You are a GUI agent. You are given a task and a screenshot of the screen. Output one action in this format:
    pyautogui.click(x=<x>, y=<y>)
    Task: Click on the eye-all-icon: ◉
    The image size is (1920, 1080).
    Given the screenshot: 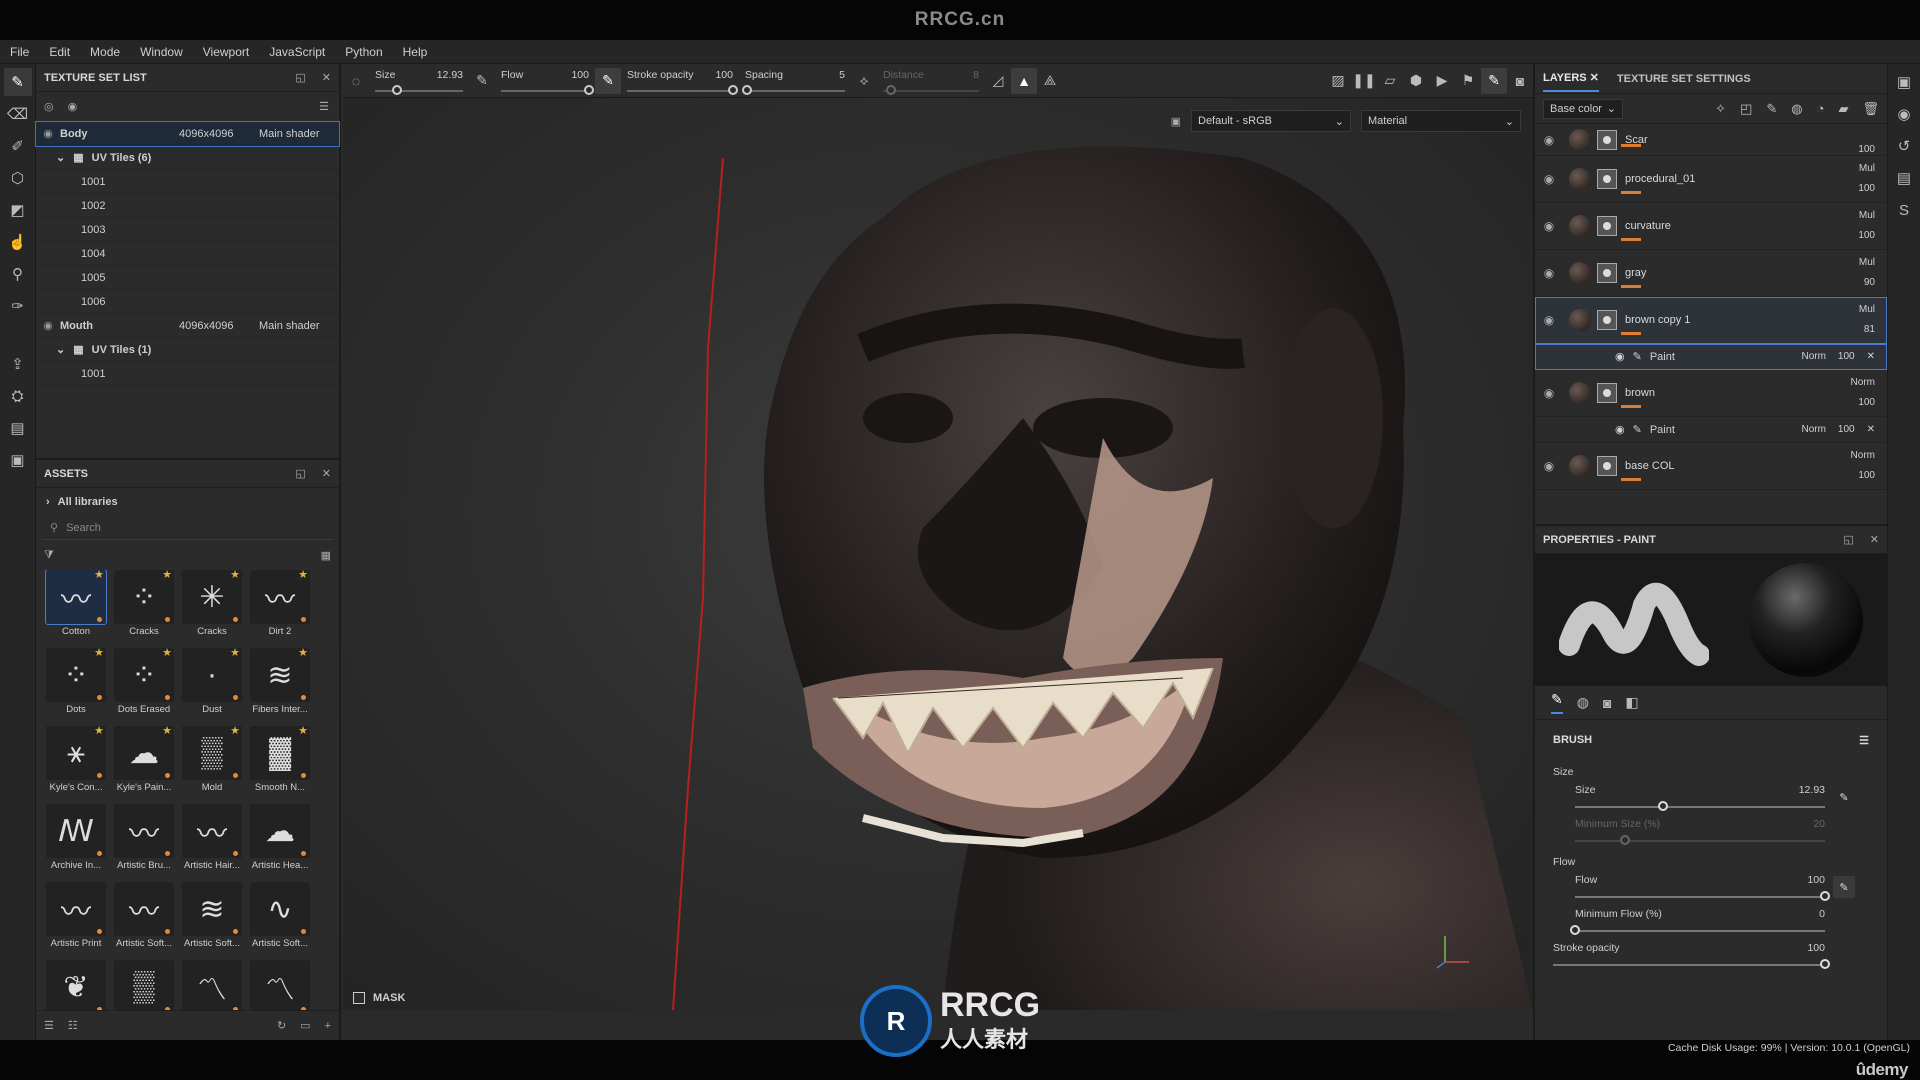 What is the action you would take?
    pyautogui.click(x=73, y=106)
    